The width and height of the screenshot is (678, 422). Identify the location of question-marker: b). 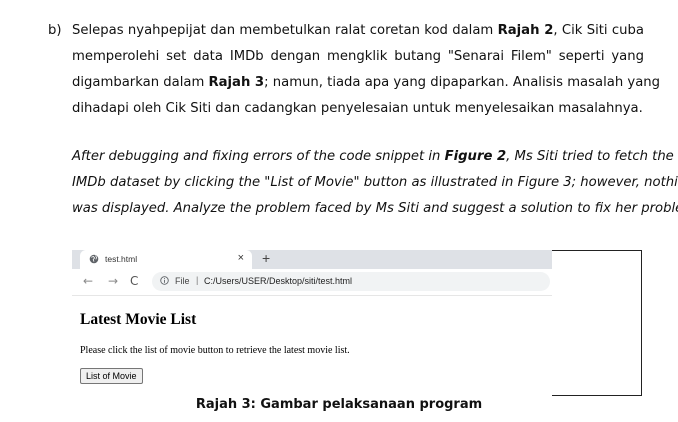
(55, 30).